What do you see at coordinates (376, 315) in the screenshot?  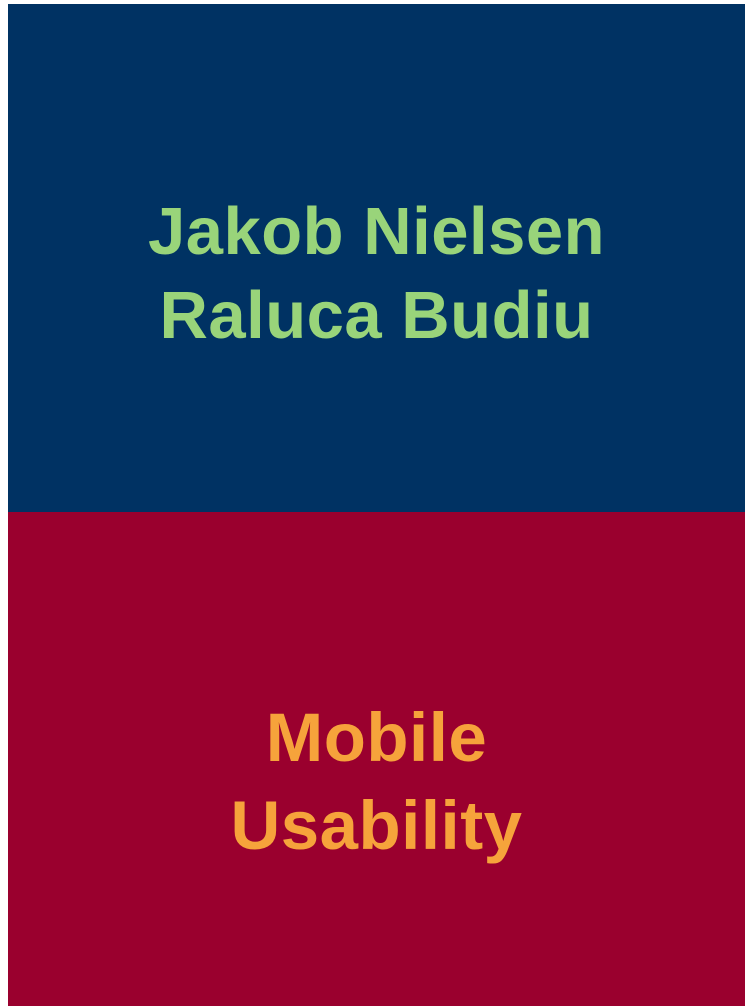 I see `author-name-2: Raluca Budiu` at bounding box center [376, 315].